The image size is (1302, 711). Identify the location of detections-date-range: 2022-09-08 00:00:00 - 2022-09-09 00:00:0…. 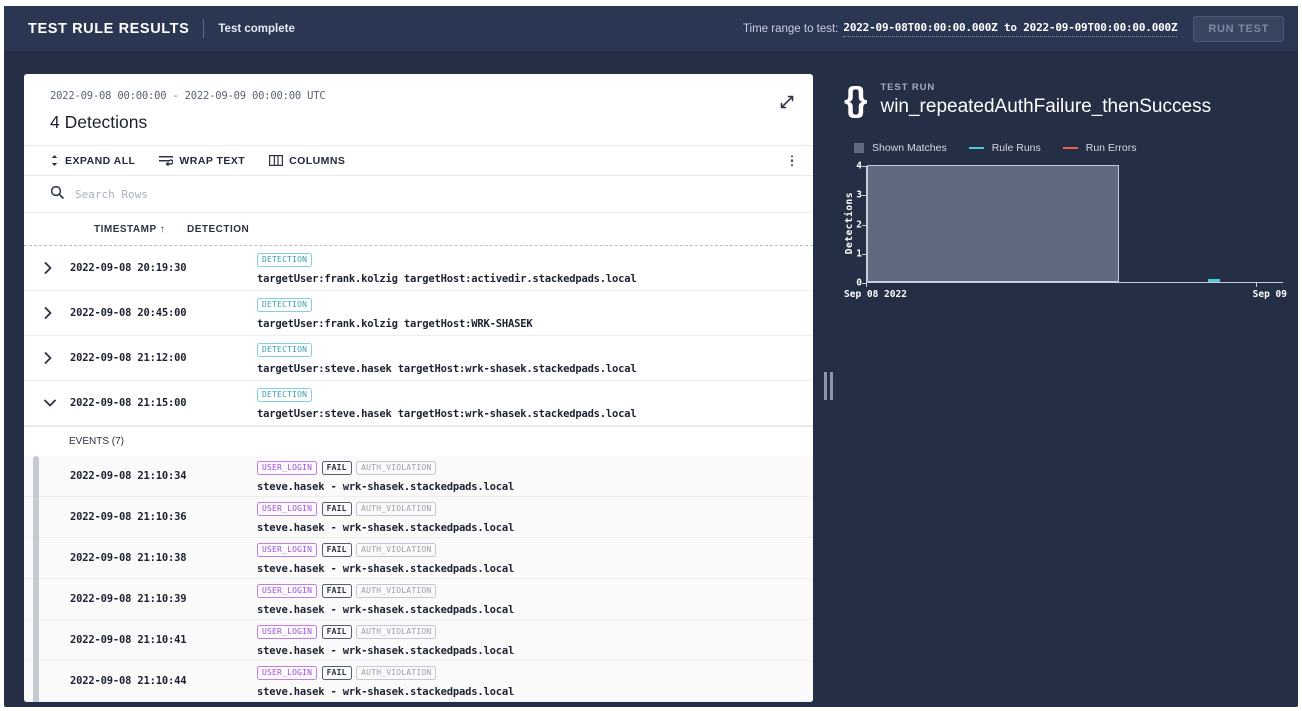
(188, 96).